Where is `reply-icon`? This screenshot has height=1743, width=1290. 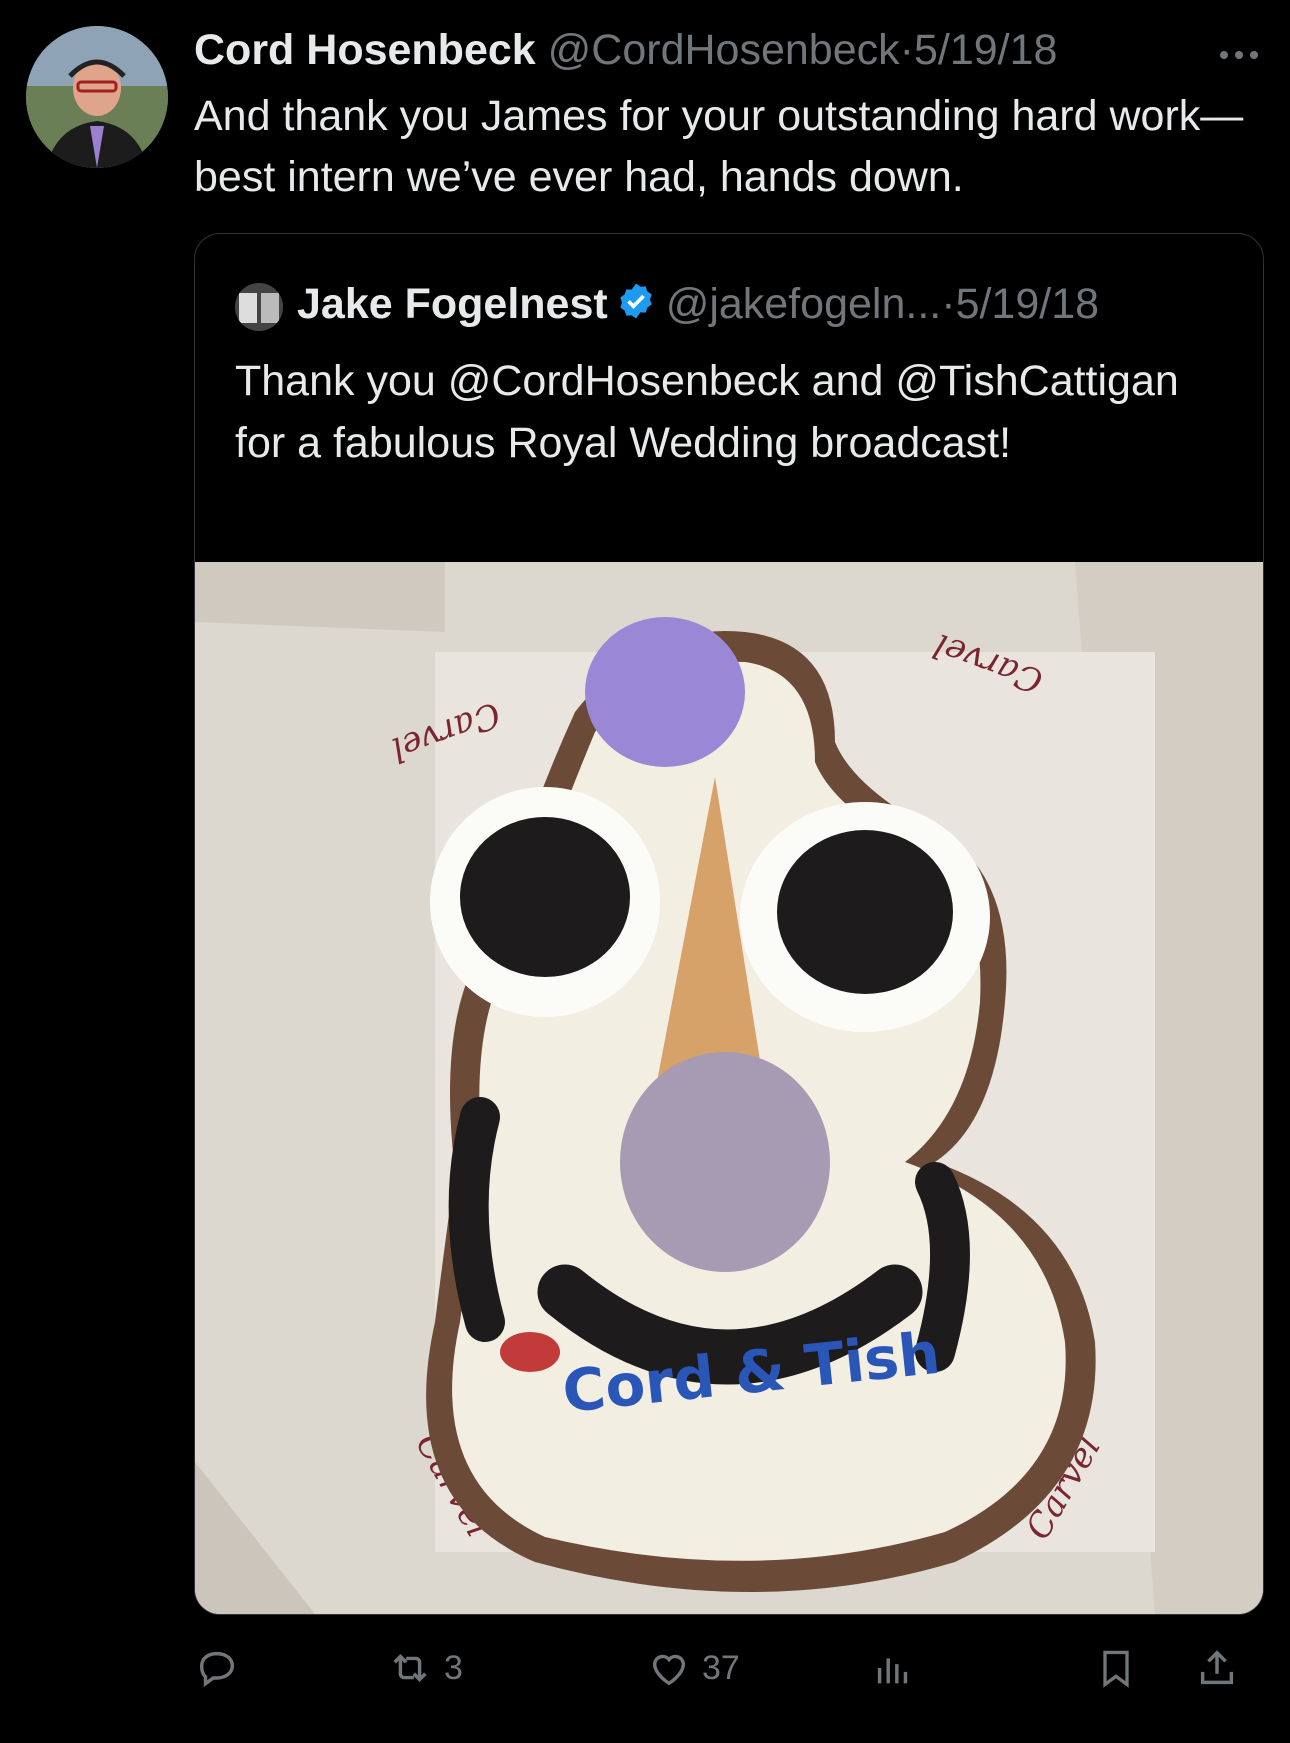 reply-icon is located at coordinates (217, 1669).